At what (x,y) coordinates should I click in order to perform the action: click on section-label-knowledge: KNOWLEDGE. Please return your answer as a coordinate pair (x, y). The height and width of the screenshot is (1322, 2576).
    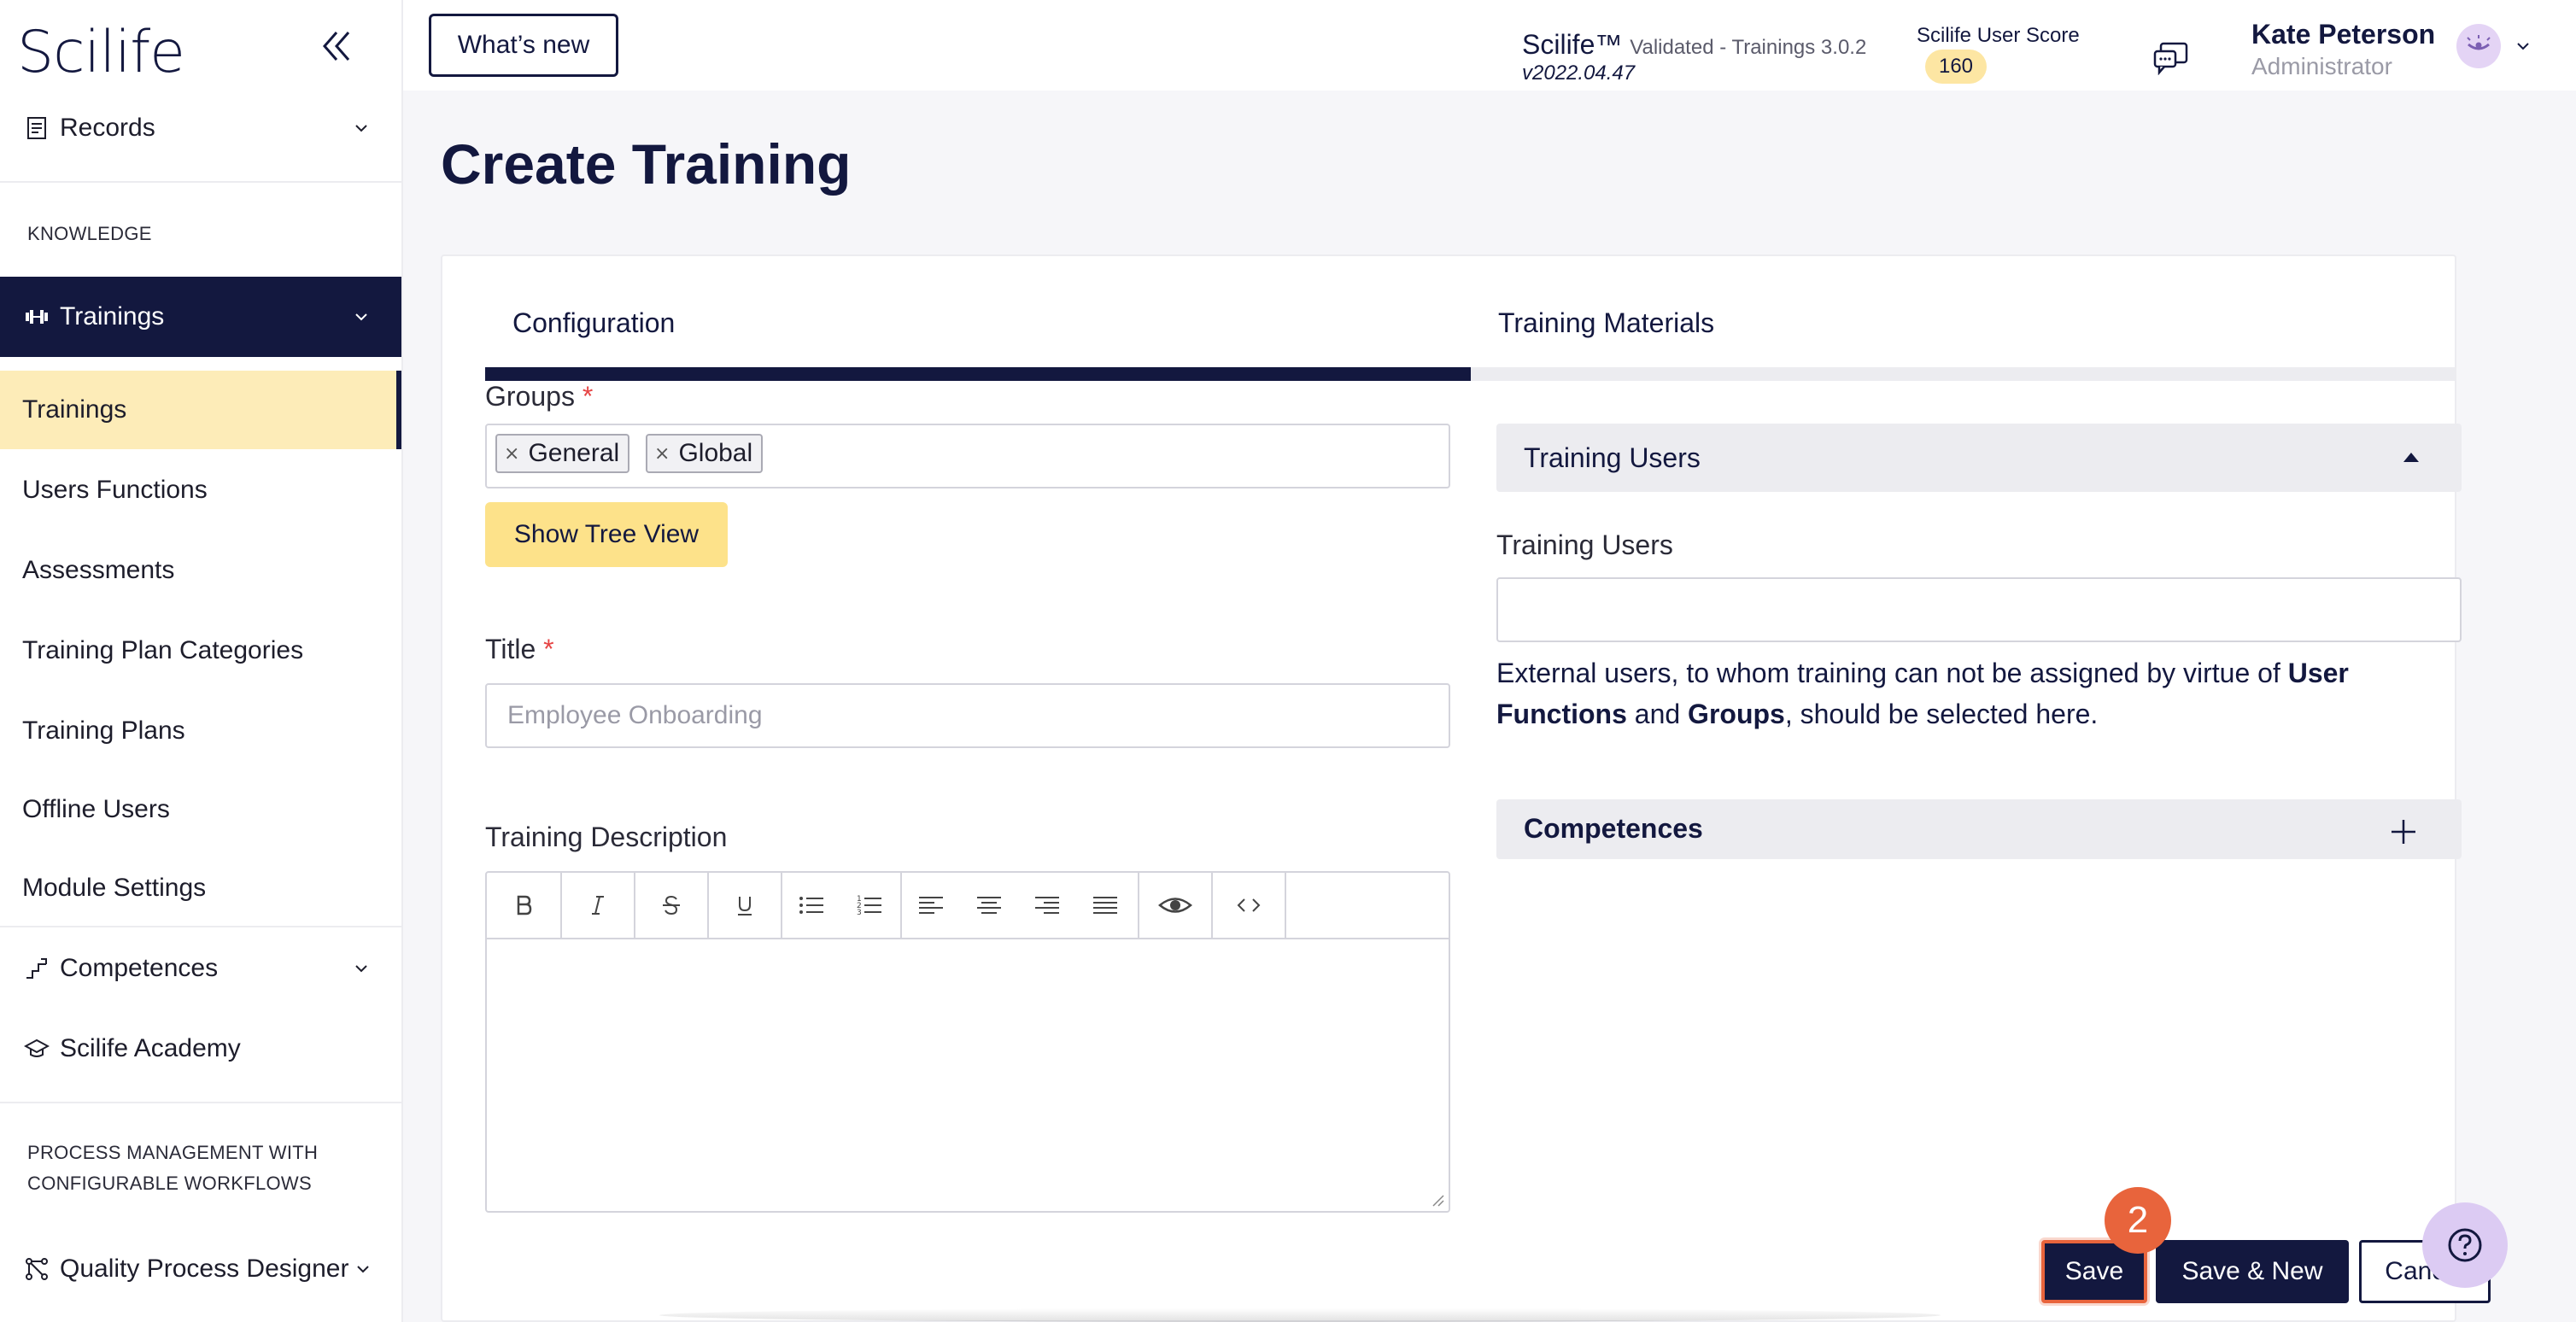
    Looking at the image, I should click on (89, 233).